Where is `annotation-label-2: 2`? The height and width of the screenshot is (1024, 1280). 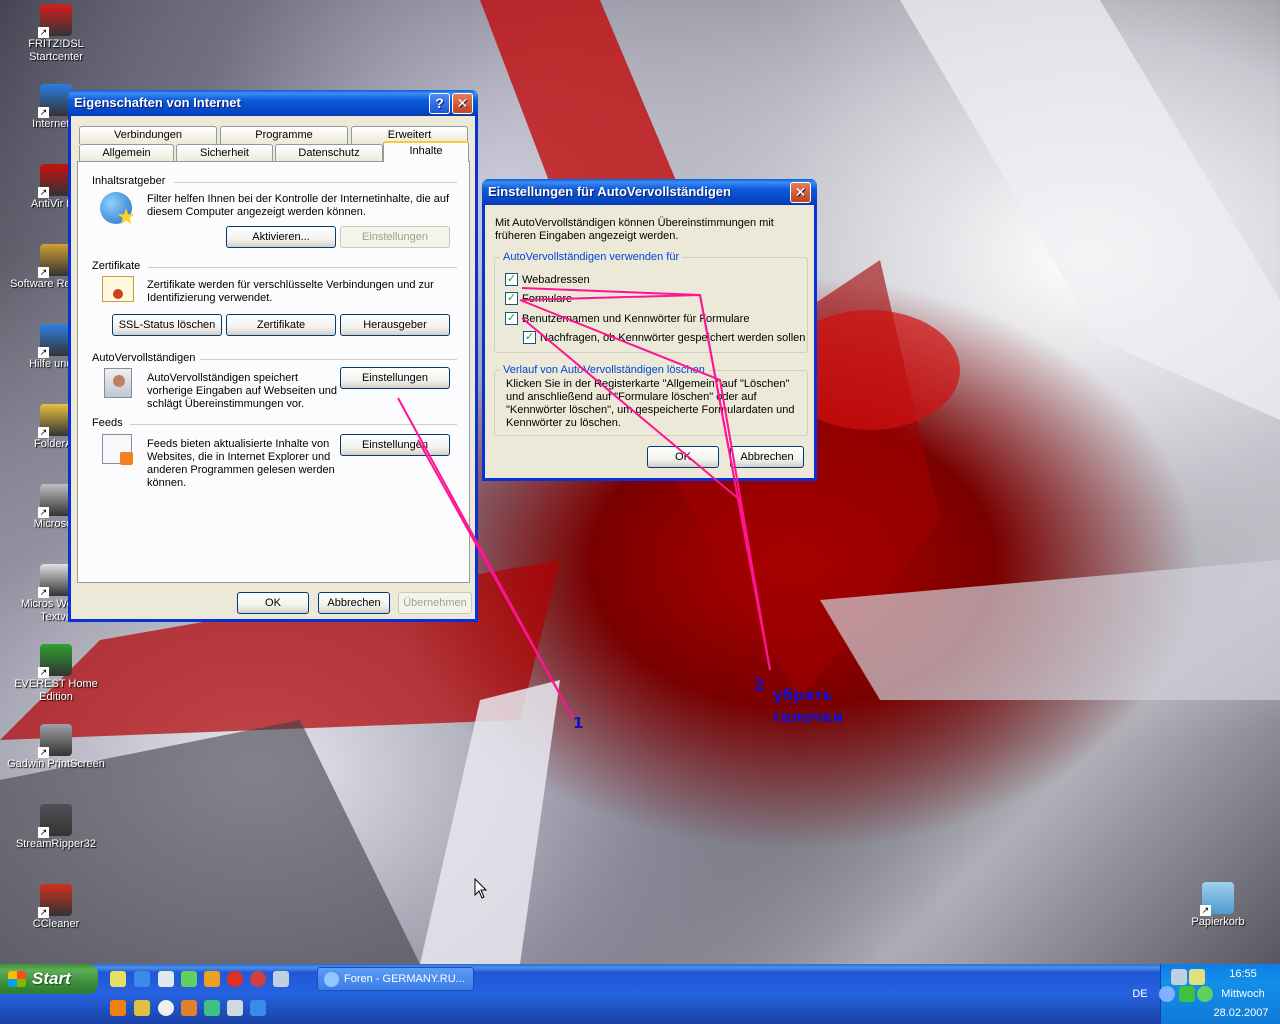 annotation-label-2: 2 is located at coordinates (759, 685).